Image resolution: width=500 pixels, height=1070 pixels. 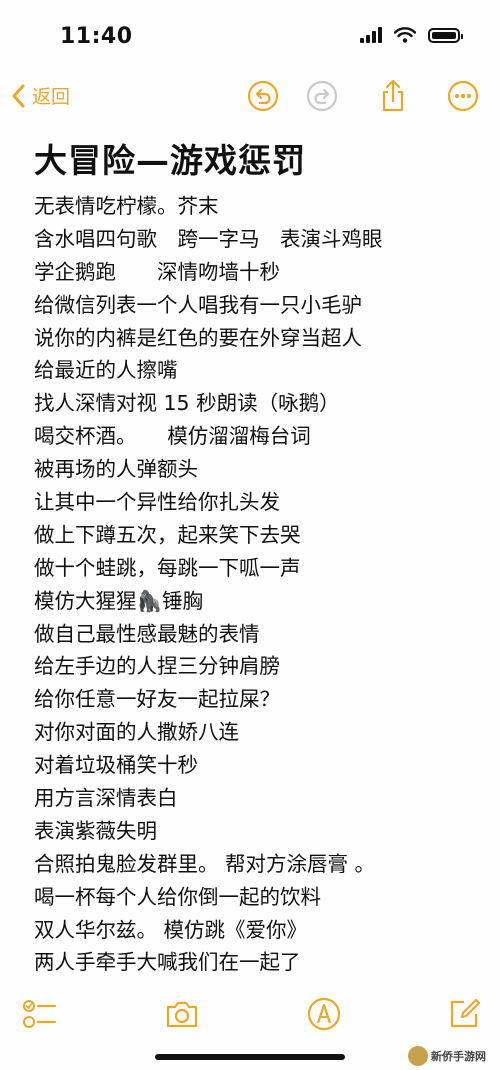 What do you see at coordinates (445, 35) in the screenshot?
I see `battery-icon` at bounding box center [445, 35].